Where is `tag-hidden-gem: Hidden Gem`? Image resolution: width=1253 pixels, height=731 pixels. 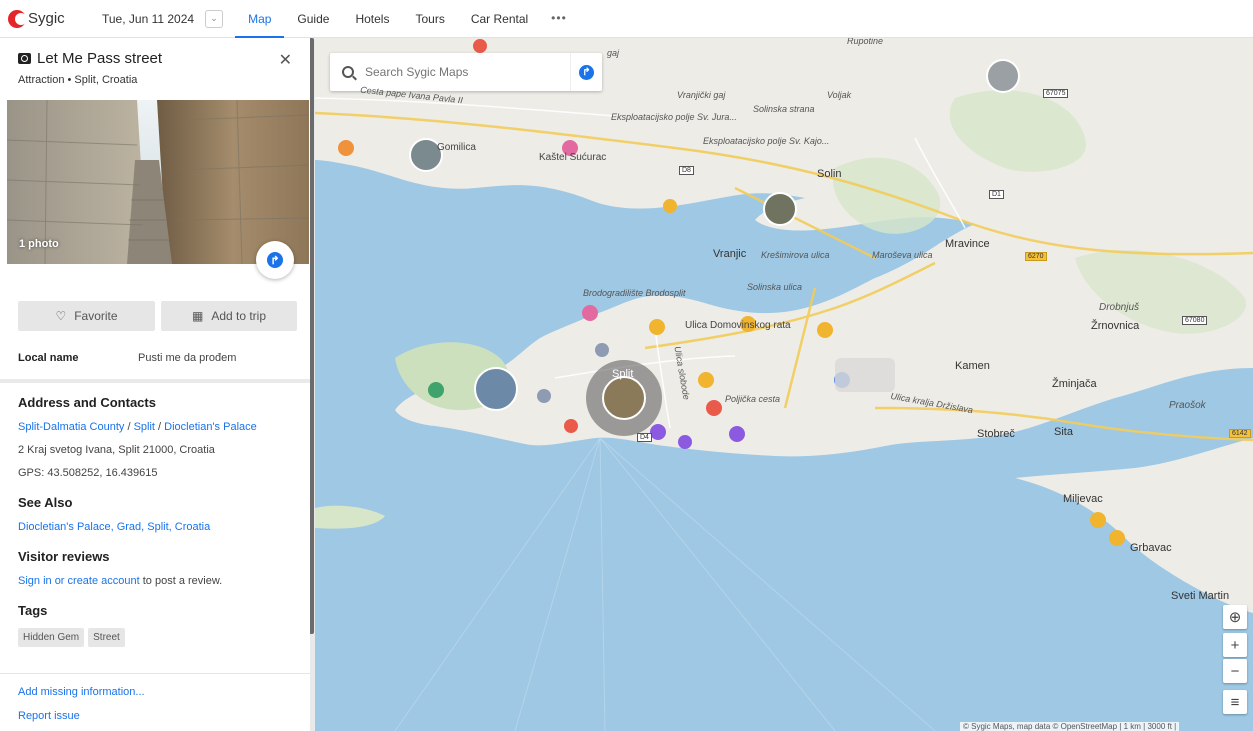
tag-hidden-gem: Hidden Gem is located at coordinates (51, 637).